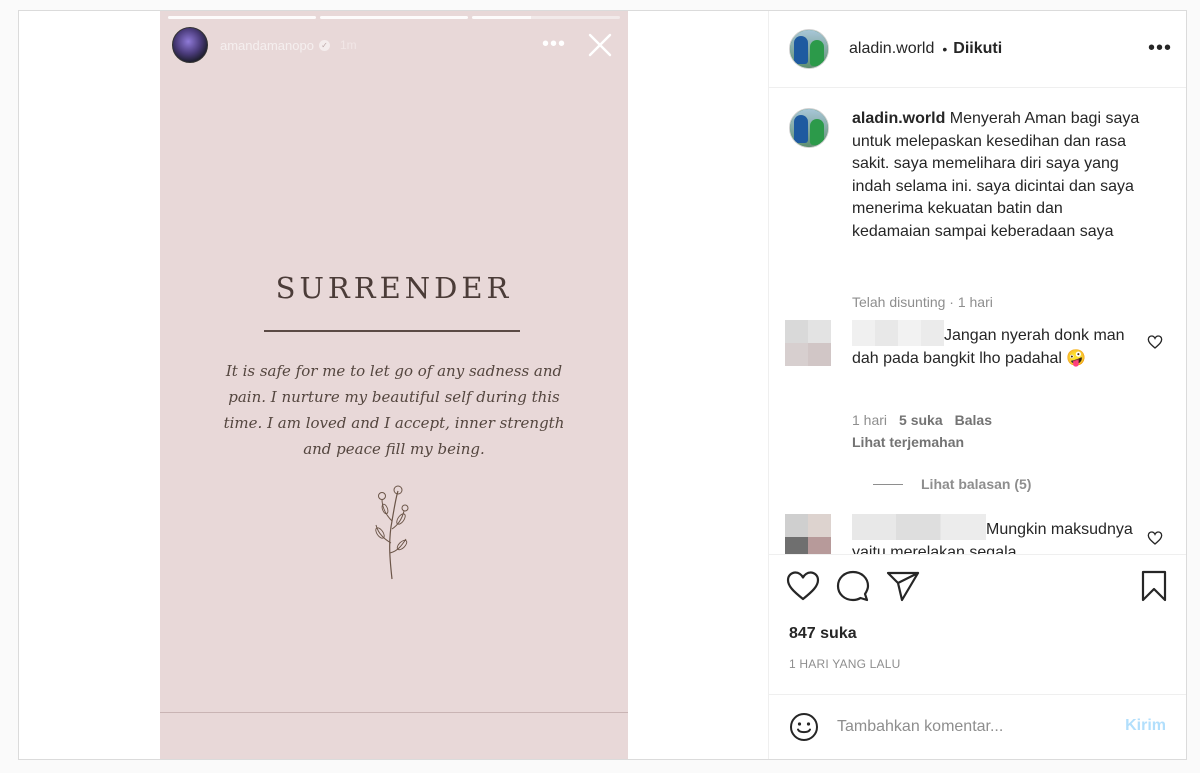  What do you see at coordinates (870, 420) in the screenshot?
I see `comment-time: 1 hari` at bounding box center [870, 420].